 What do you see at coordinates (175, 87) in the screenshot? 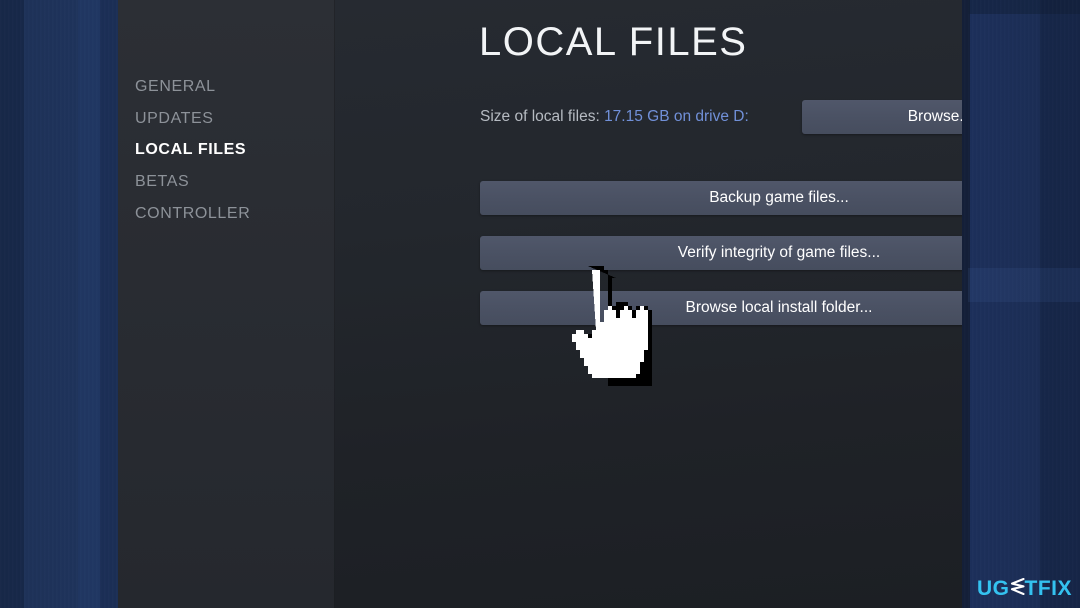
I see `sidebar-item-general: GENERAL` at bounding box center [175, 87].